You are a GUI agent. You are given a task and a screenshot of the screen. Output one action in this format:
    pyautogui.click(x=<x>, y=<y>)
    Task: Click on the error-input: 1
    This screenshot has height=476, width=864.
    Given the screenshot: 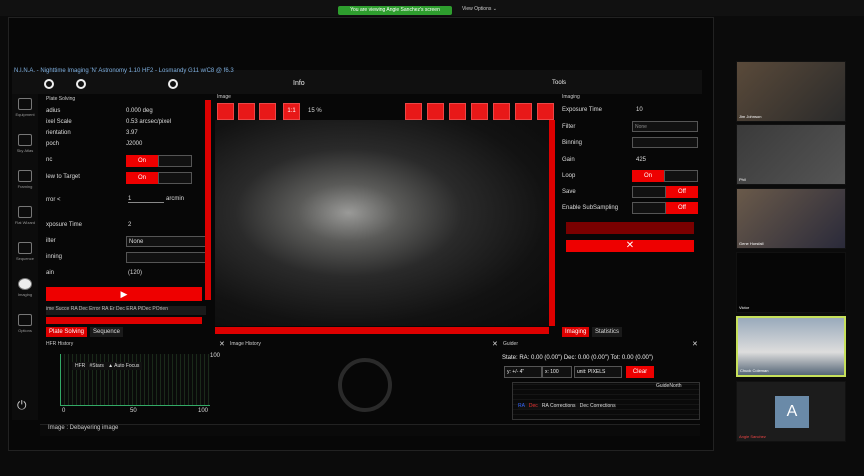 What is the action you would take?
    pyautogui.click(x=146, y=199)
    